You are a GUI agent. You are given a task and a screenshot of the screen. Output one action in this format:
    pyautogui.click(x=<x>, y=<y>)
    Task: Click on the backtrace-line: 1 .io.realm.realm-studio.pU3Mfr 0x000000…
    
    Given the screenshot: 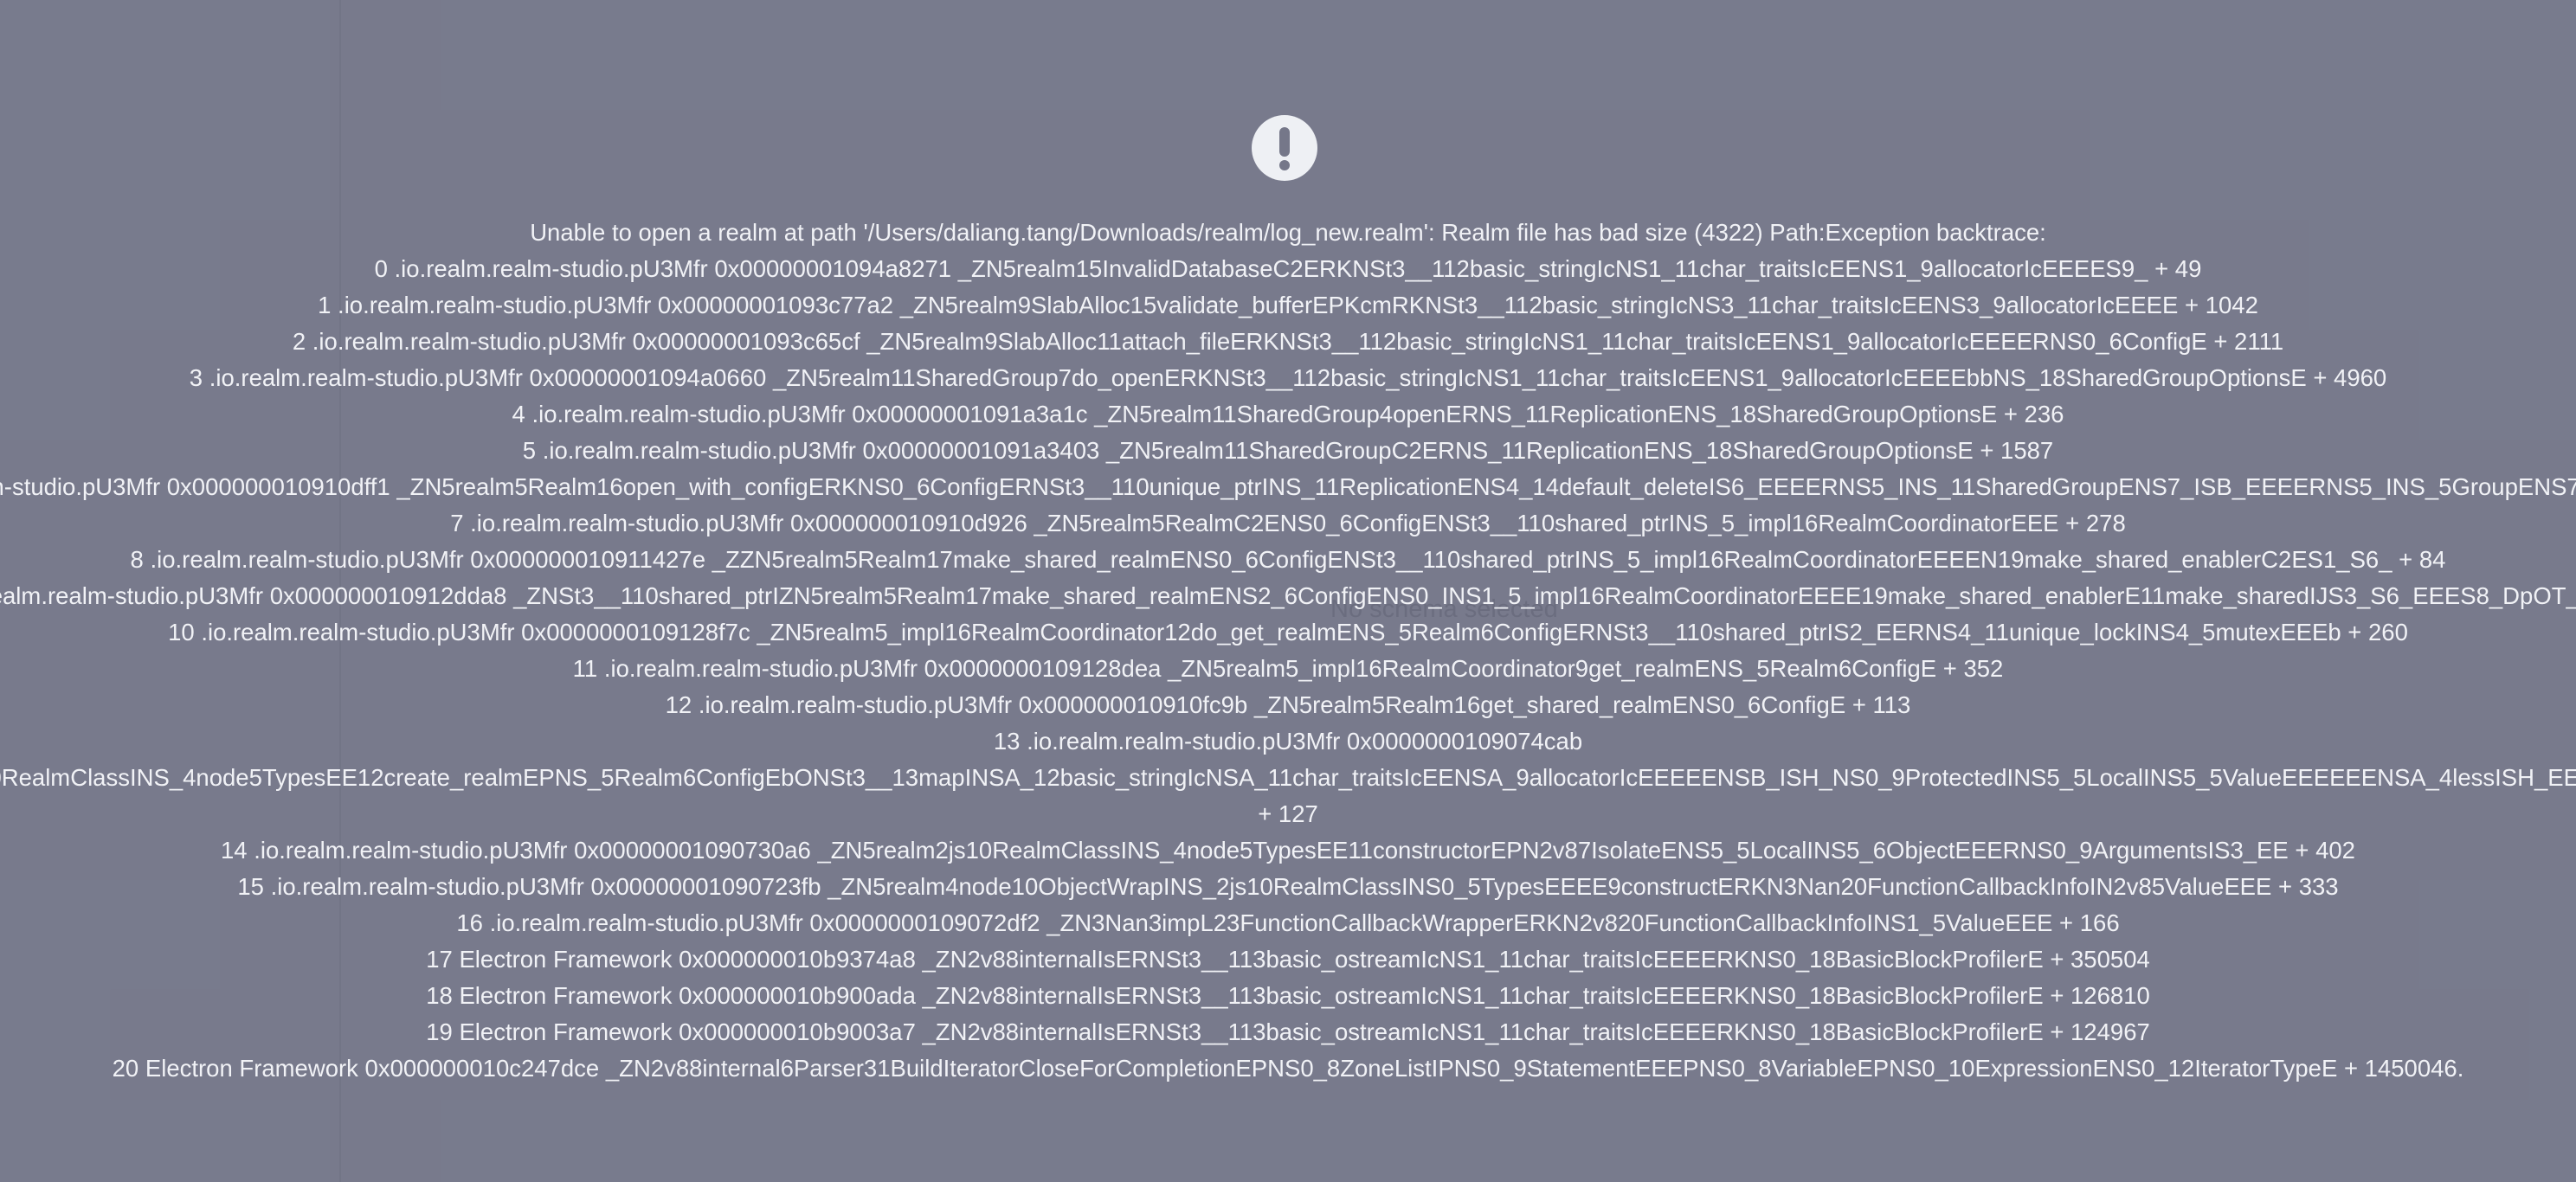 What is the action you would take?
    pyautogui.click(x=1288, y=305)
    